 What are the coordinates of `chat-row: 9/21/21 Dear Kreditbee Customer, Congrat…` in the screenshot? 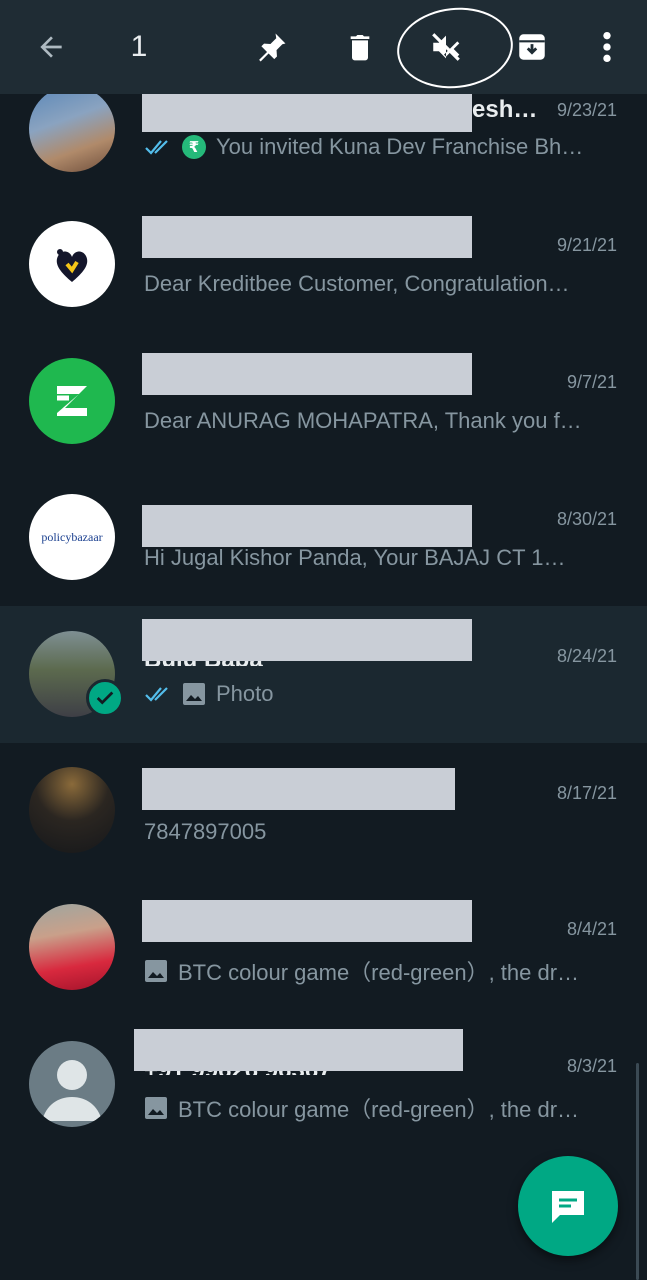 It's located at (323, 263).